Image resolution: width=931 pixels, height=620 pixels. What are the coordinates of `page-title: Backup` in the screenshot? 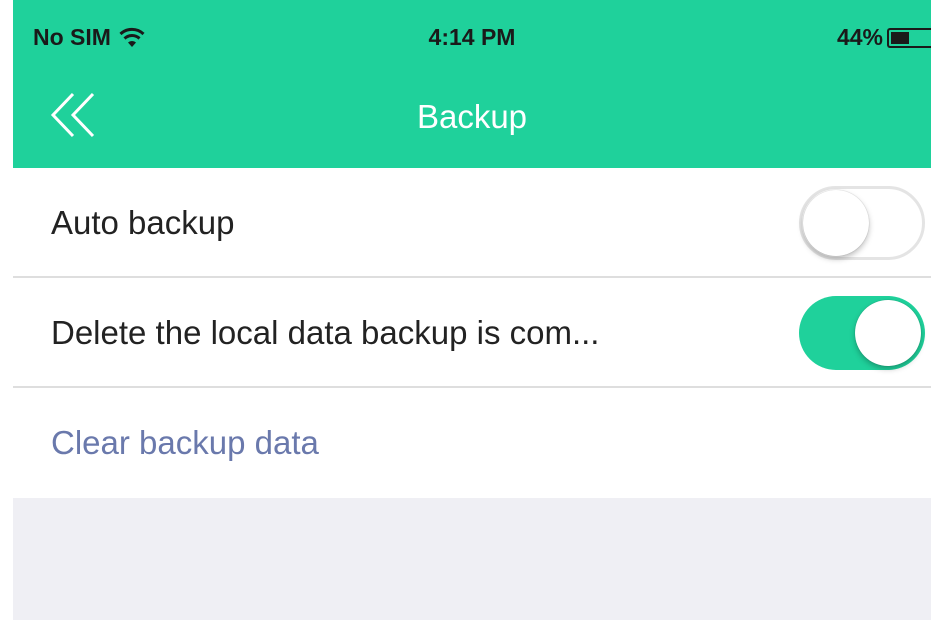 It's located at (472, 116).